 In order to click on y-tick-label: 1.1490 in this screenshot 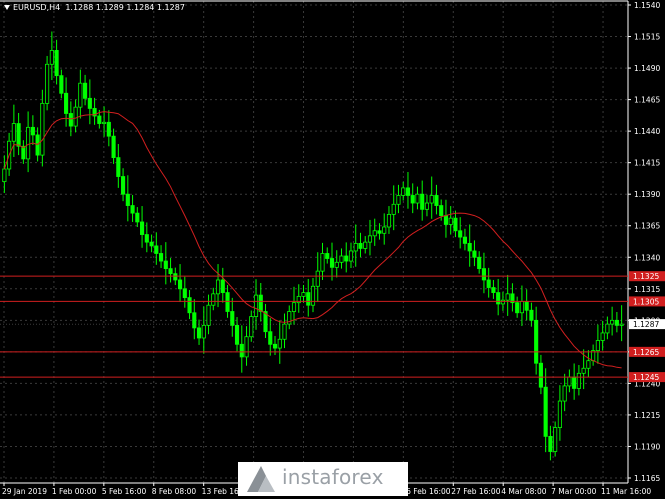, I will do `click(647, 68)`.